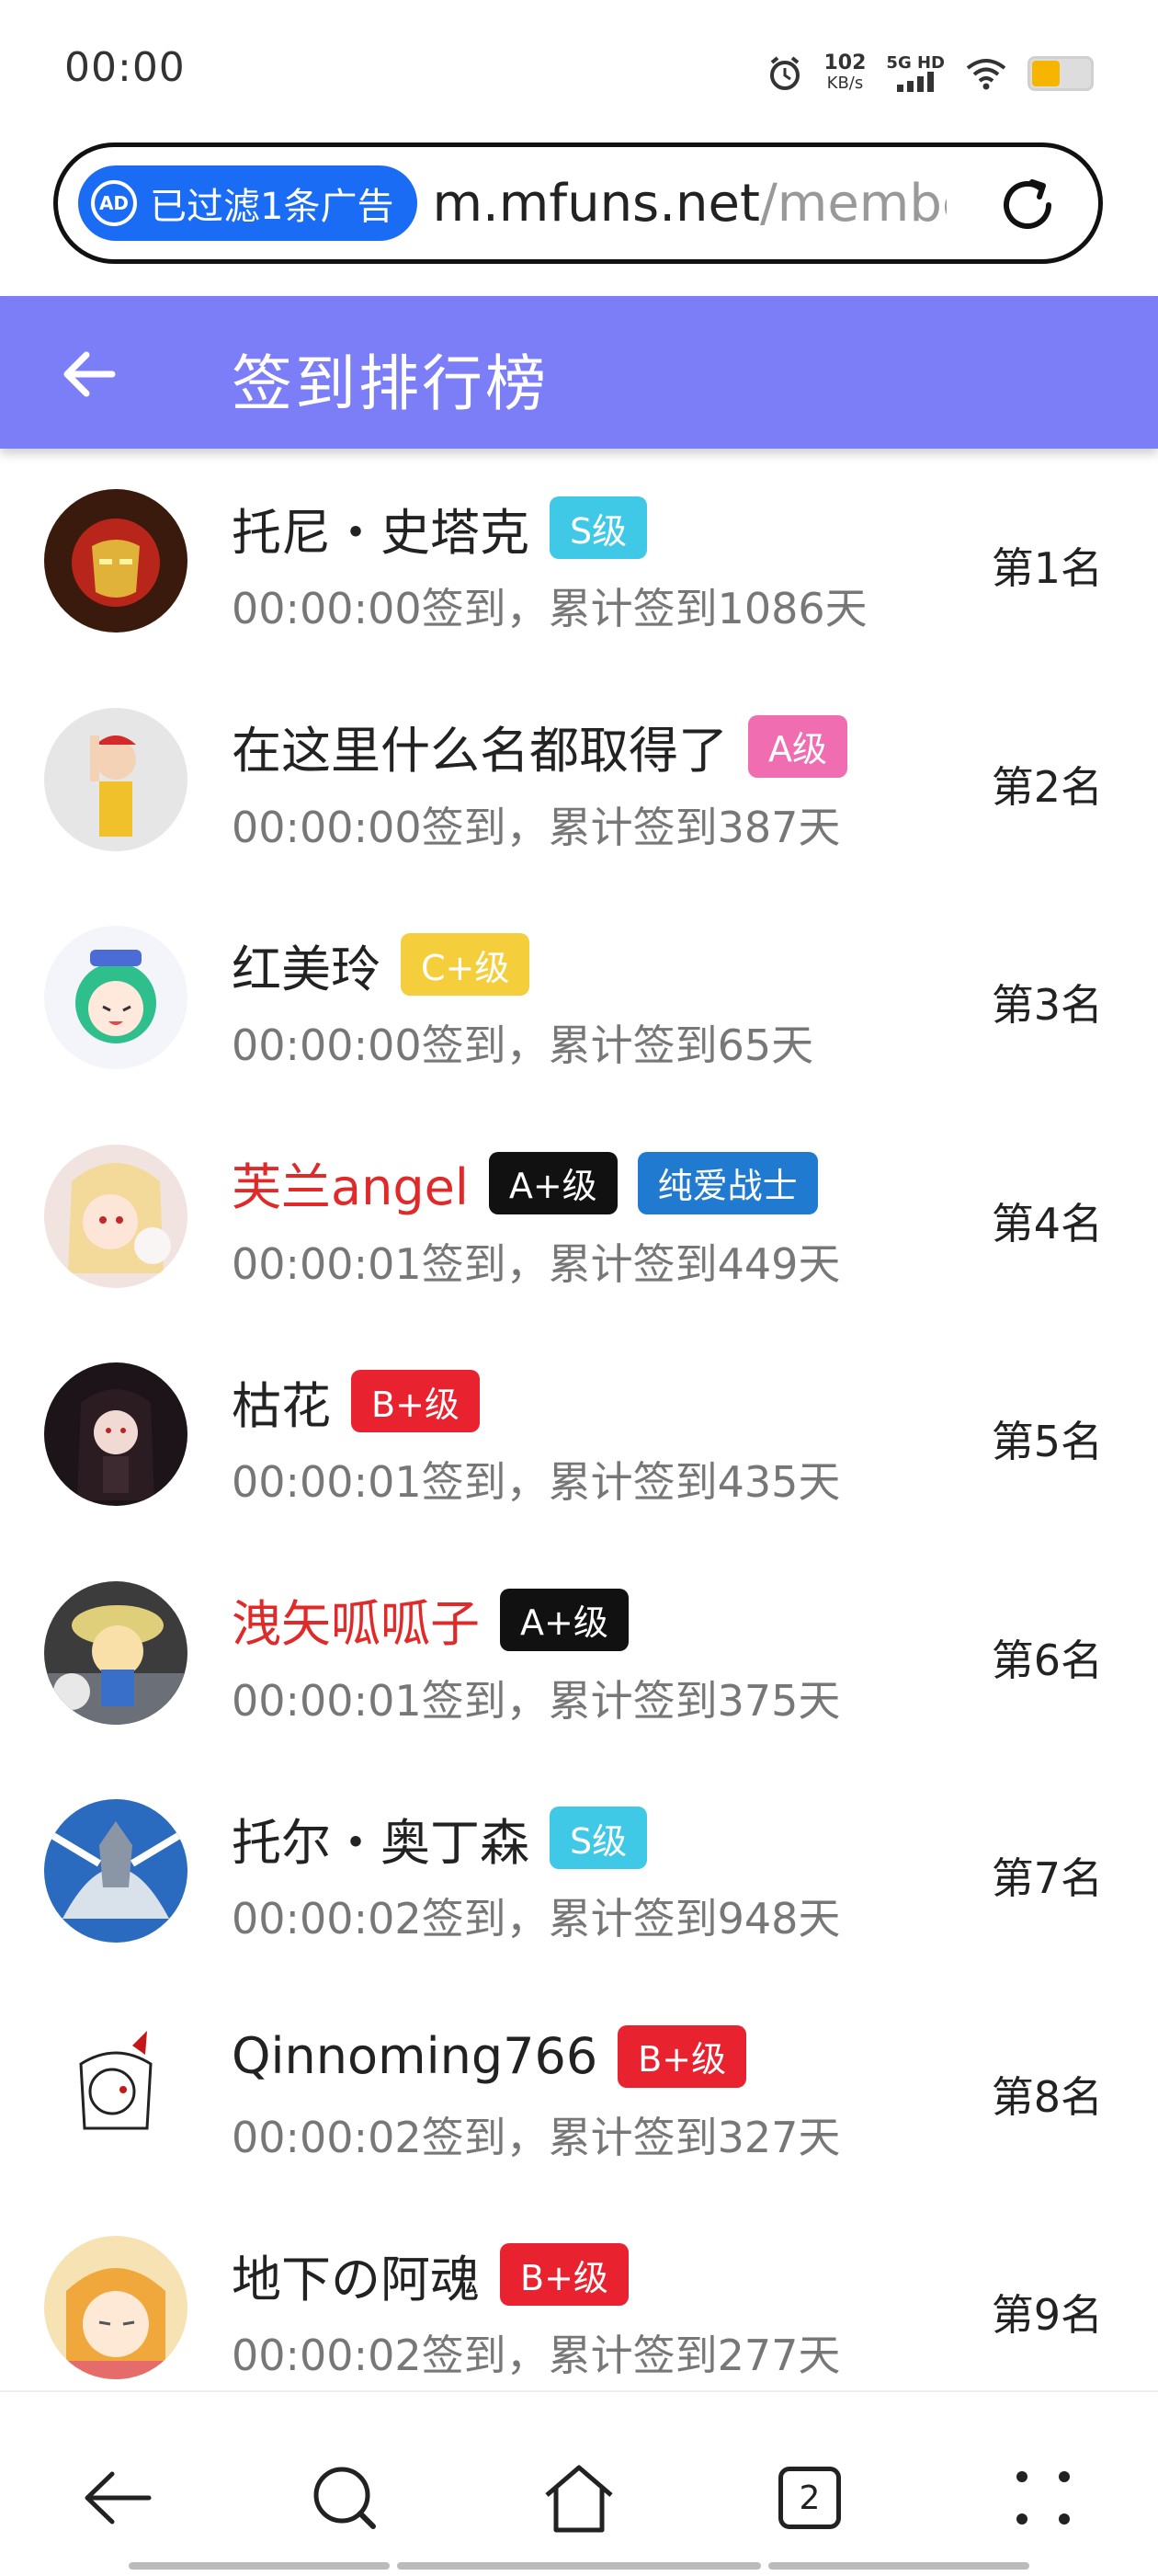  Describe the element at coordinates (480, 746) in the screenshot. I see `username: 在这里什么名都取得了` at that location.